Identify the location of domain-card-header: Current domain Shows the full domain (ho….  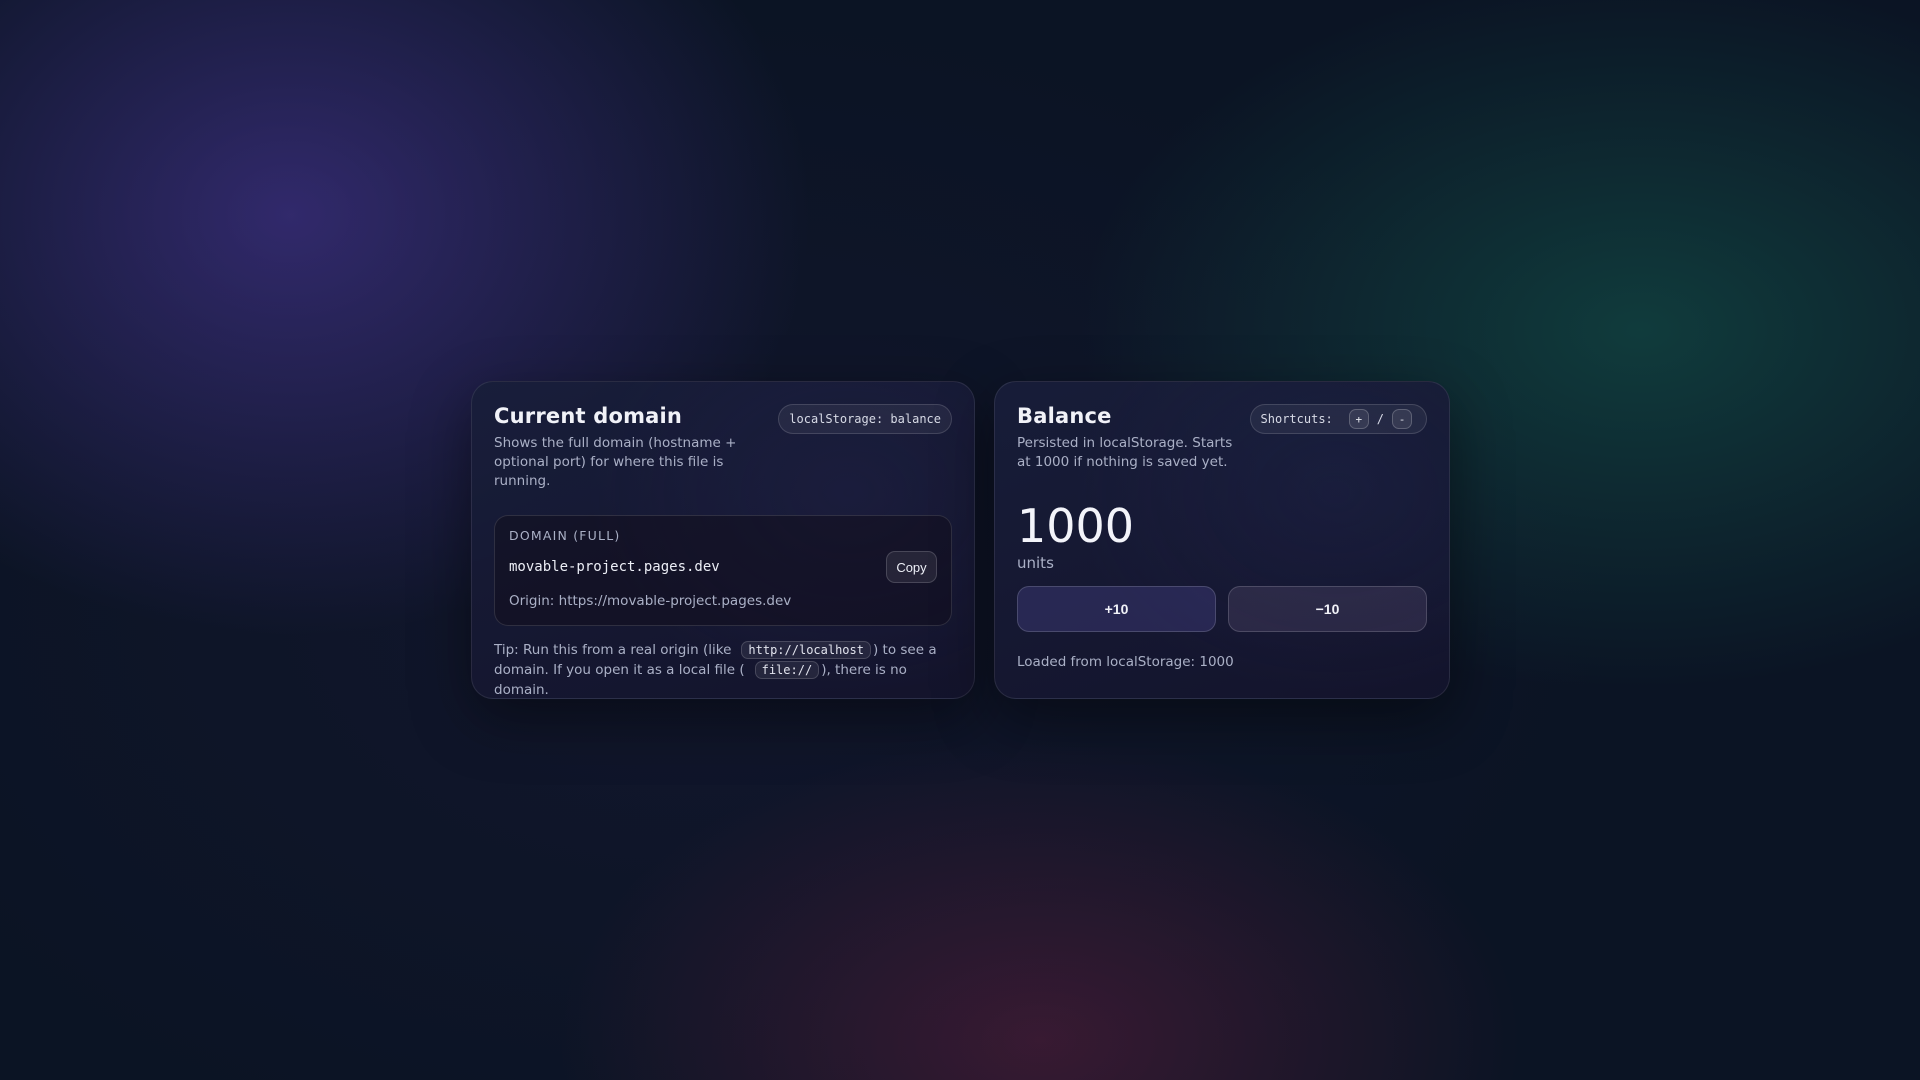
(723, 447).